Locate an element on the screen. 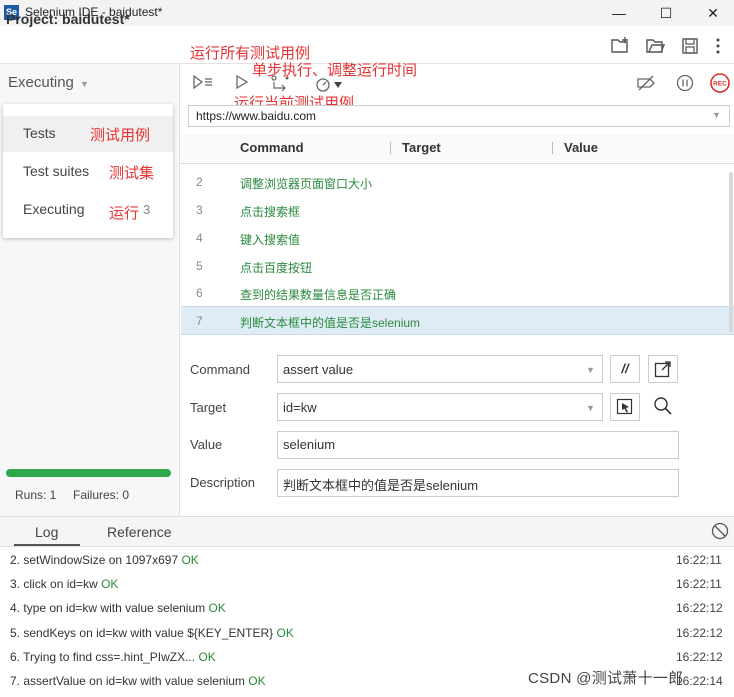 The height and width of the screenshot is (697, 734). select-target-button is located at coordinates (625, 407).